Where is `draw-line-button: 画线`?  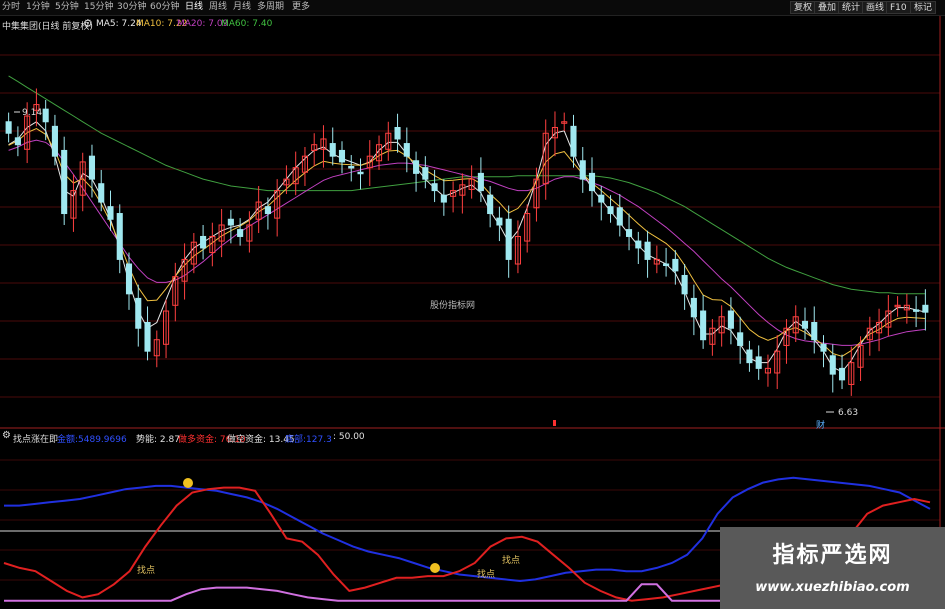
draw-line-button: 画线 is located at coordinates (875, 7).